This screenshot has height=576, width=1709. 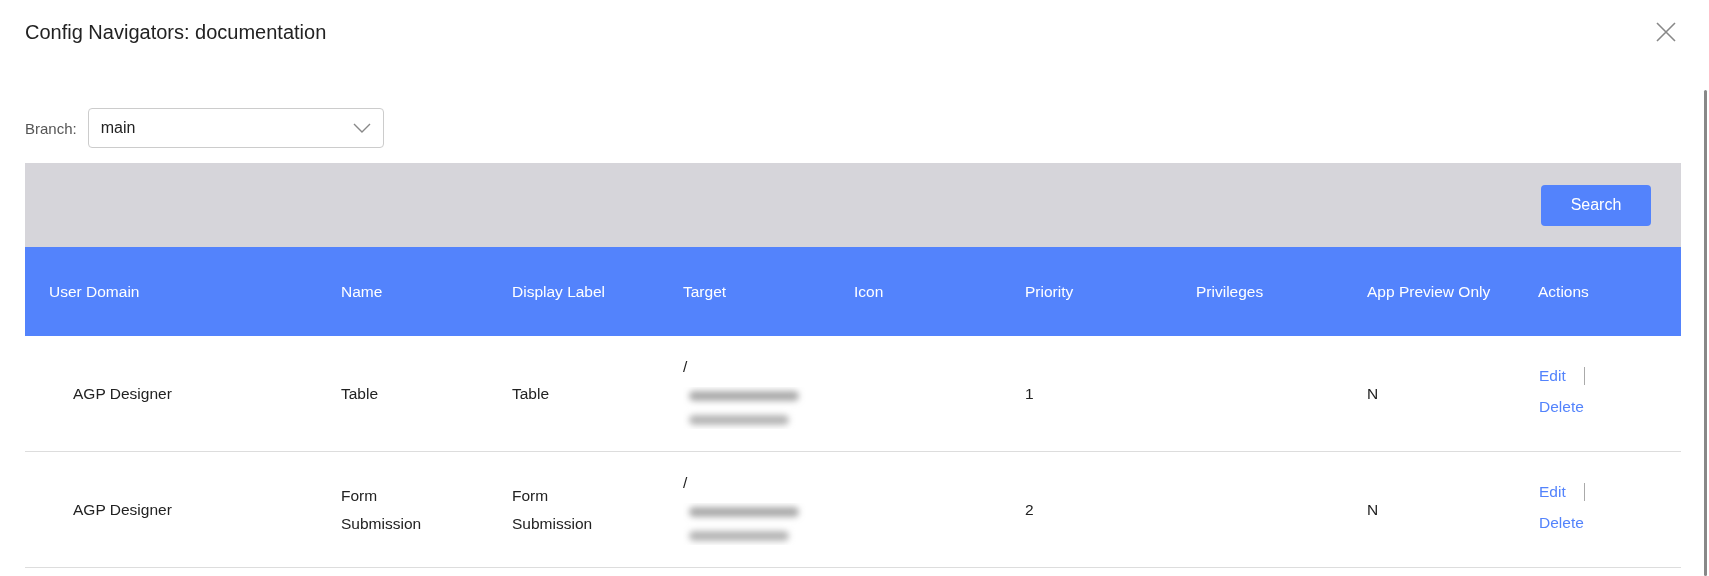 I want to click on close-icon, so click(x=1666, y=32).